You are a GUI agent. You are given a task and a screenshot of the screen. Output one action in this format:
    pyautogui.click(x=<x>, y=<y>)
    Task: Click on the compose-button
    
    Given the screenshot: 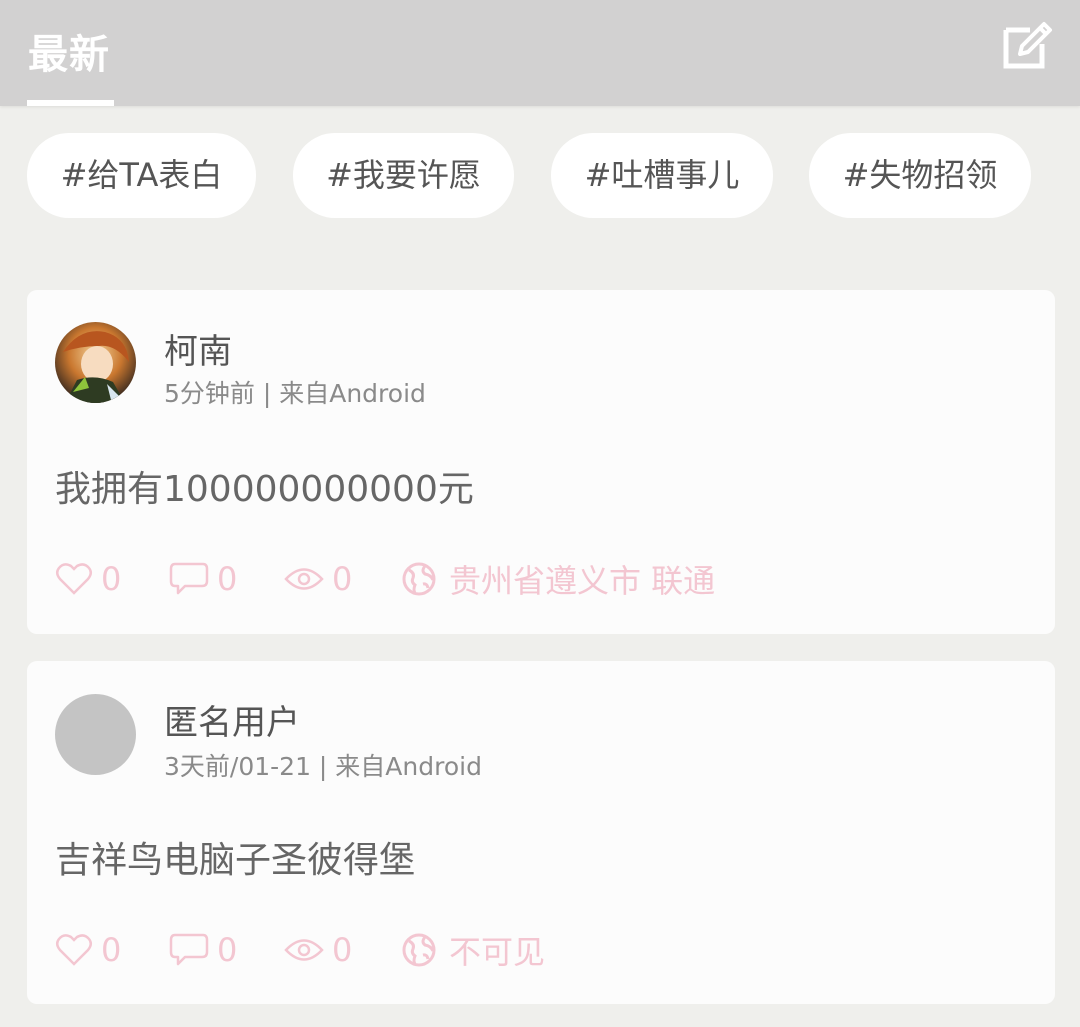 What is the action you would take?
    pyautogui.click(x=1028, y=44)
    